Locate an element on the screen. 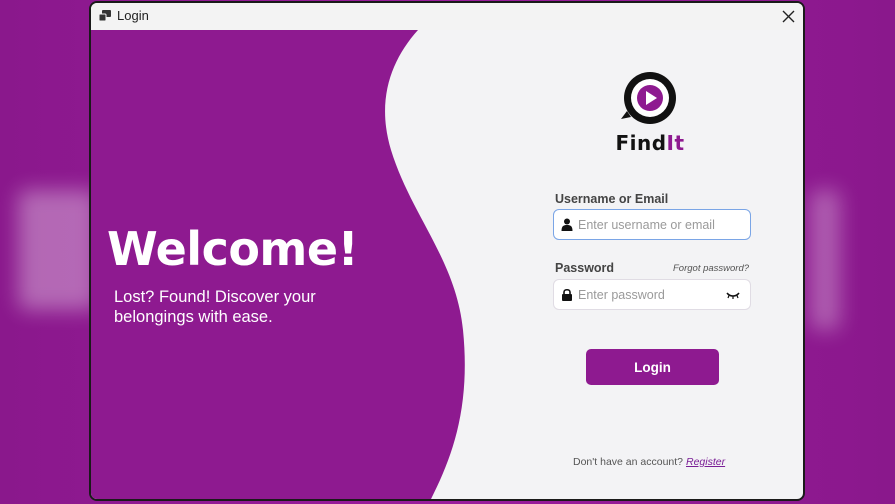 This screenshot has height=504, width=895. register-prompt: Don't have an account? Register is located at coordinates (649, 462).